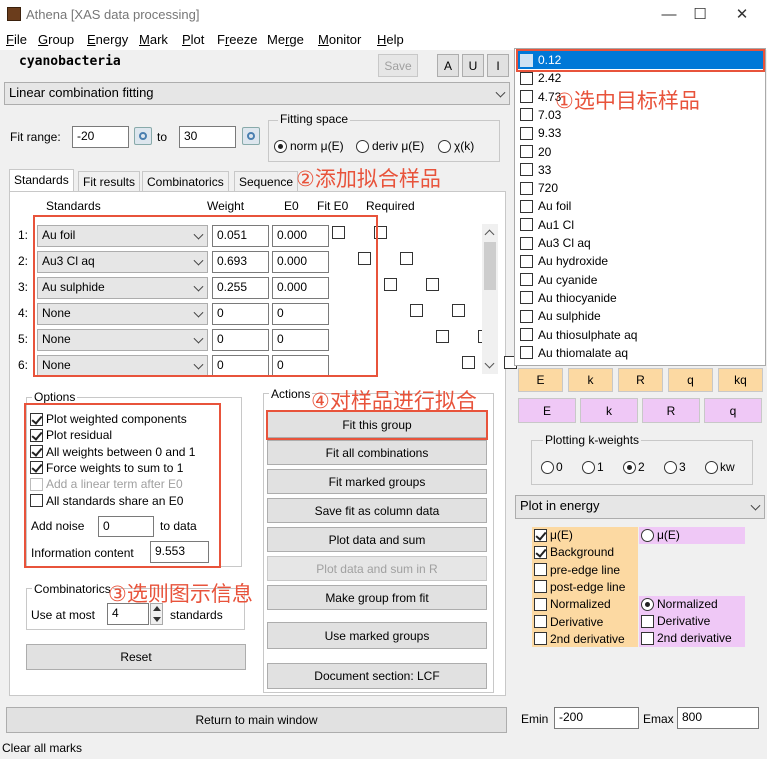 This screenshot has height=759, width=767. What do you see at coordinates (640, 380) in the screenshot?
I see `plot-button-r: R` at bounding box center [640, 380].